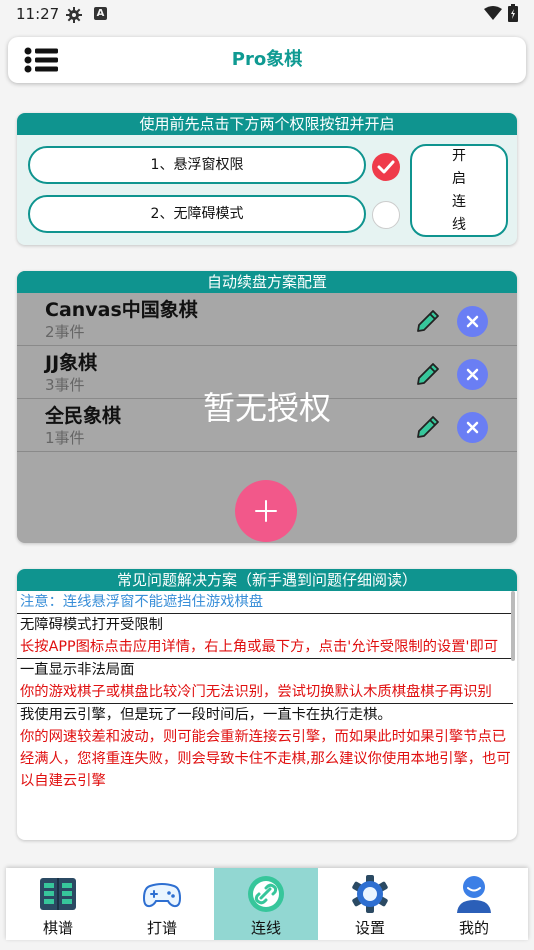 This screenshot has width=534, height=950. I want to click on start-connect-label: 开启连线, so click(459, 190).